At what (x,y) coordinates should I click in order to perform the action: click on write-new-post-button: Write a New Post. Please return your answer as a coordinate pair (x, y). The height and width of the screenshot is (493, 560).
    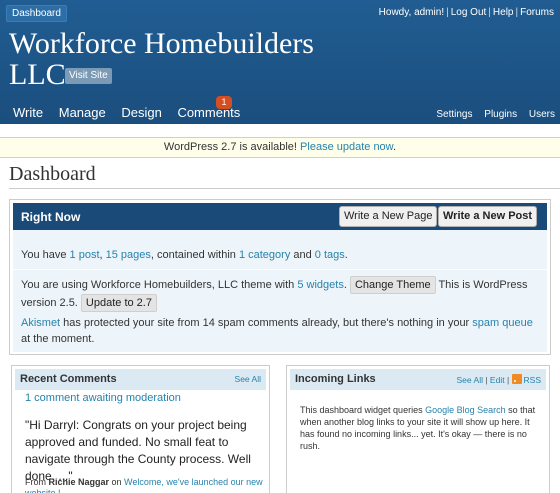
    Looking at the image, I should click on (488, 216).